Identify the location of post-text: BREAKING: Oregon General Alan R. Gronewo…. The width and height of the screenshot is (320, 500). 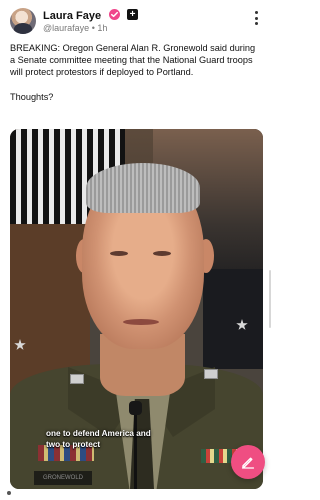
(136, 78).